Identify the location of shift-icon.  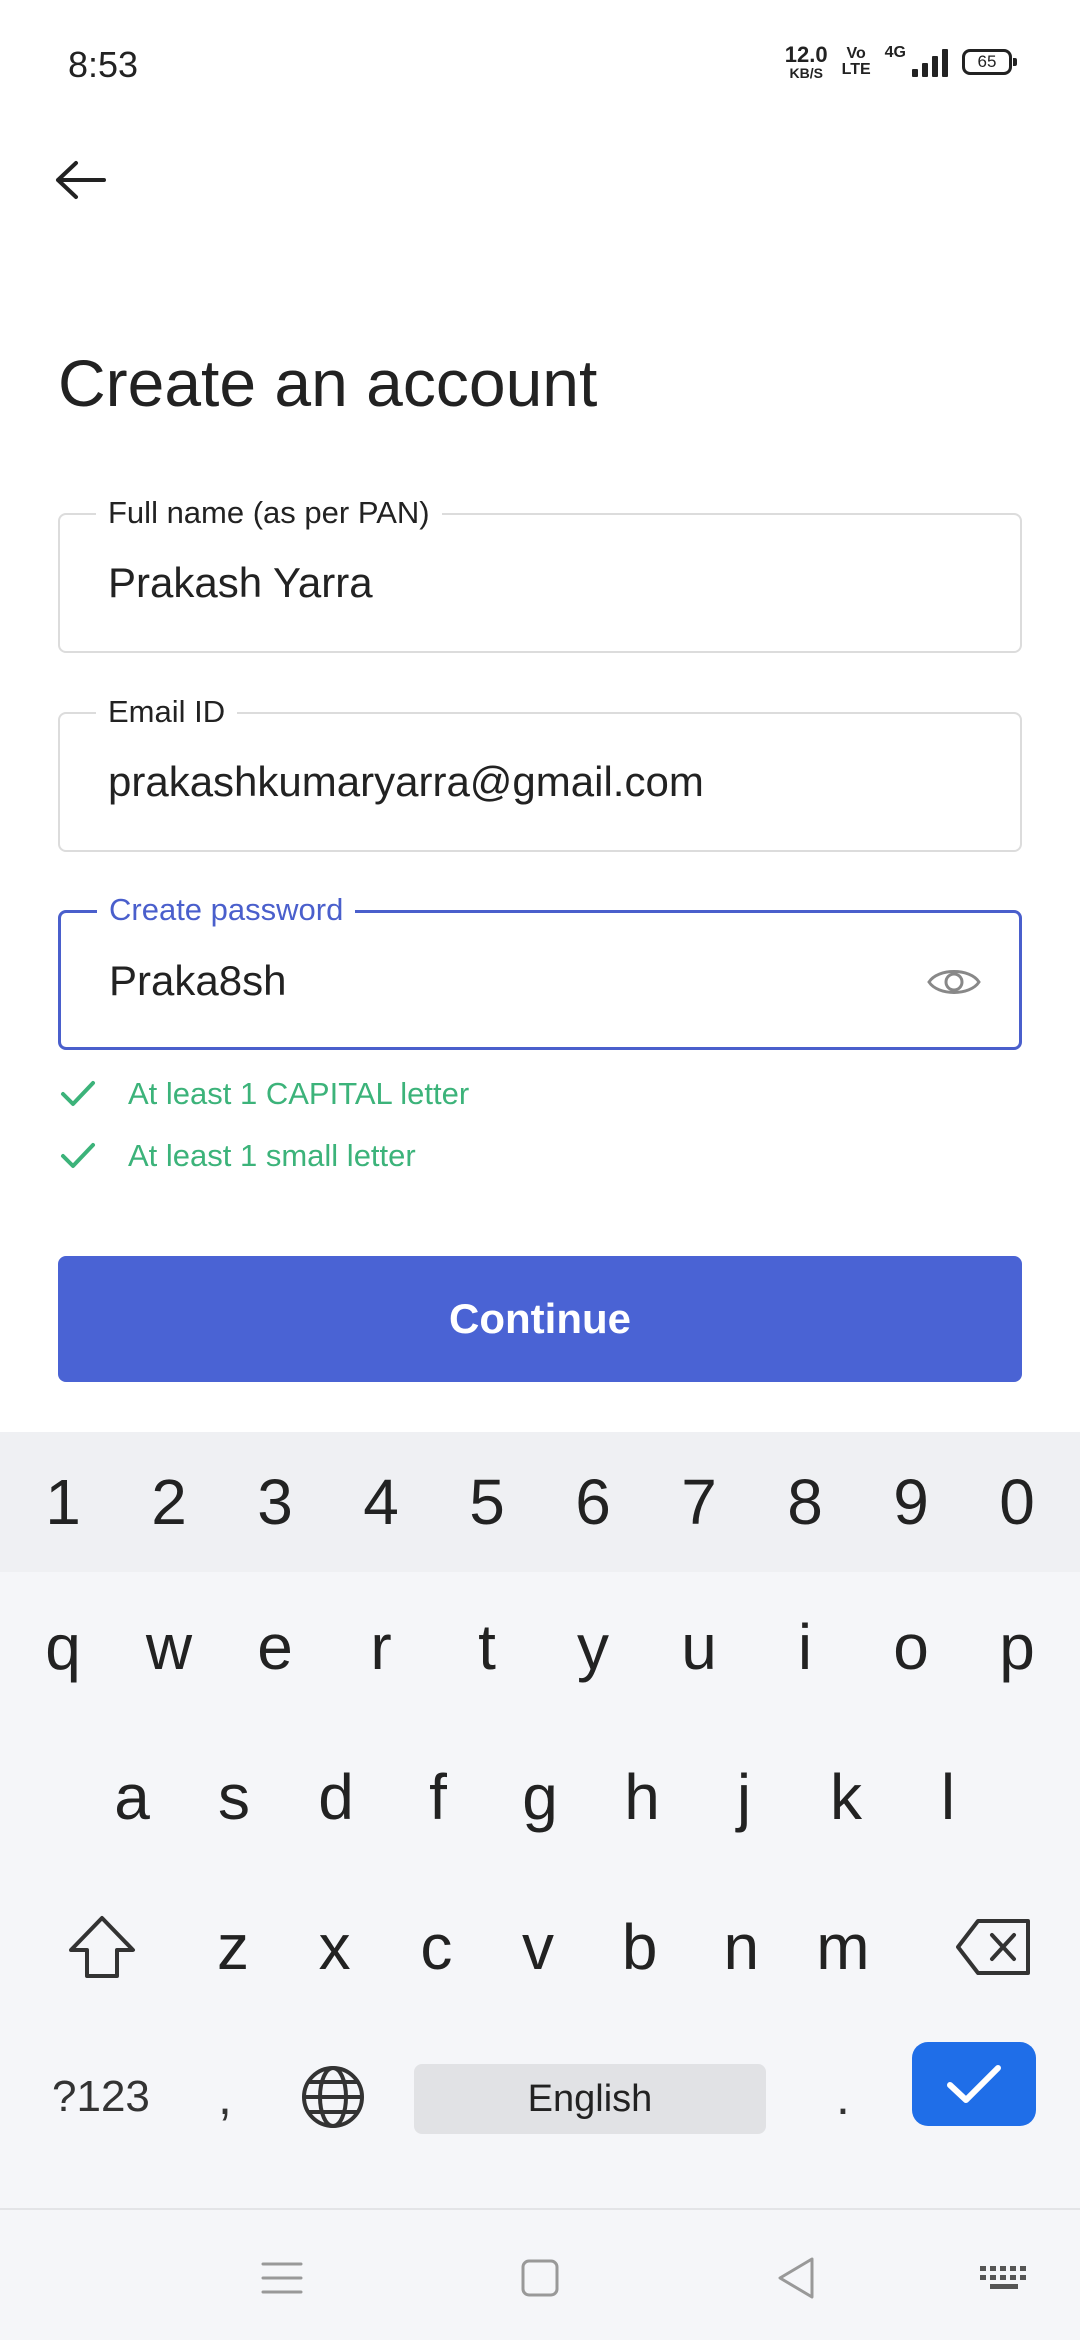
(102, 1947).